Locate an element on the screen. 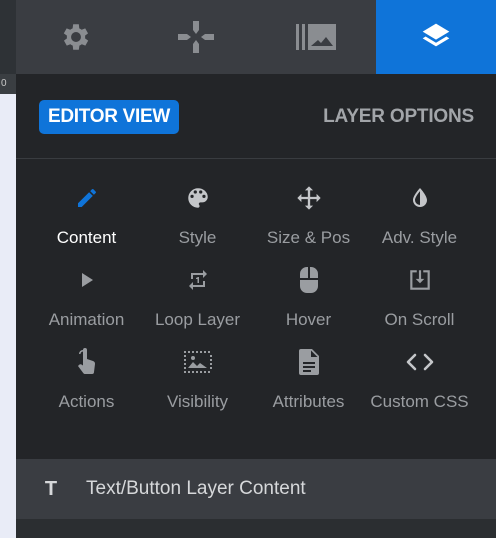 The height and width of the screenshot is (538, 496). layers-icon is located at coordinates (436, 35).